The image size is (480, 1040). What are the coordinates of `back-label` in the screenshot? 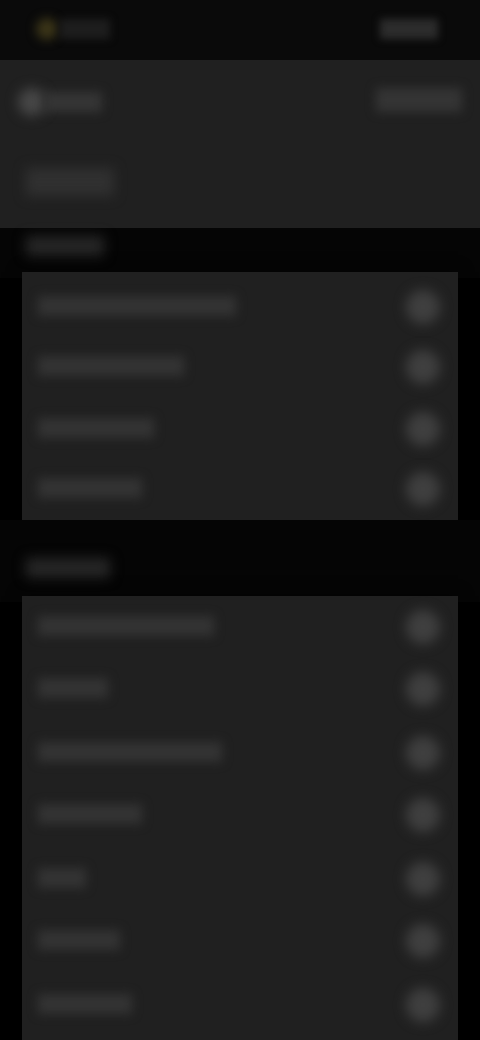 It's located at (73, 102).